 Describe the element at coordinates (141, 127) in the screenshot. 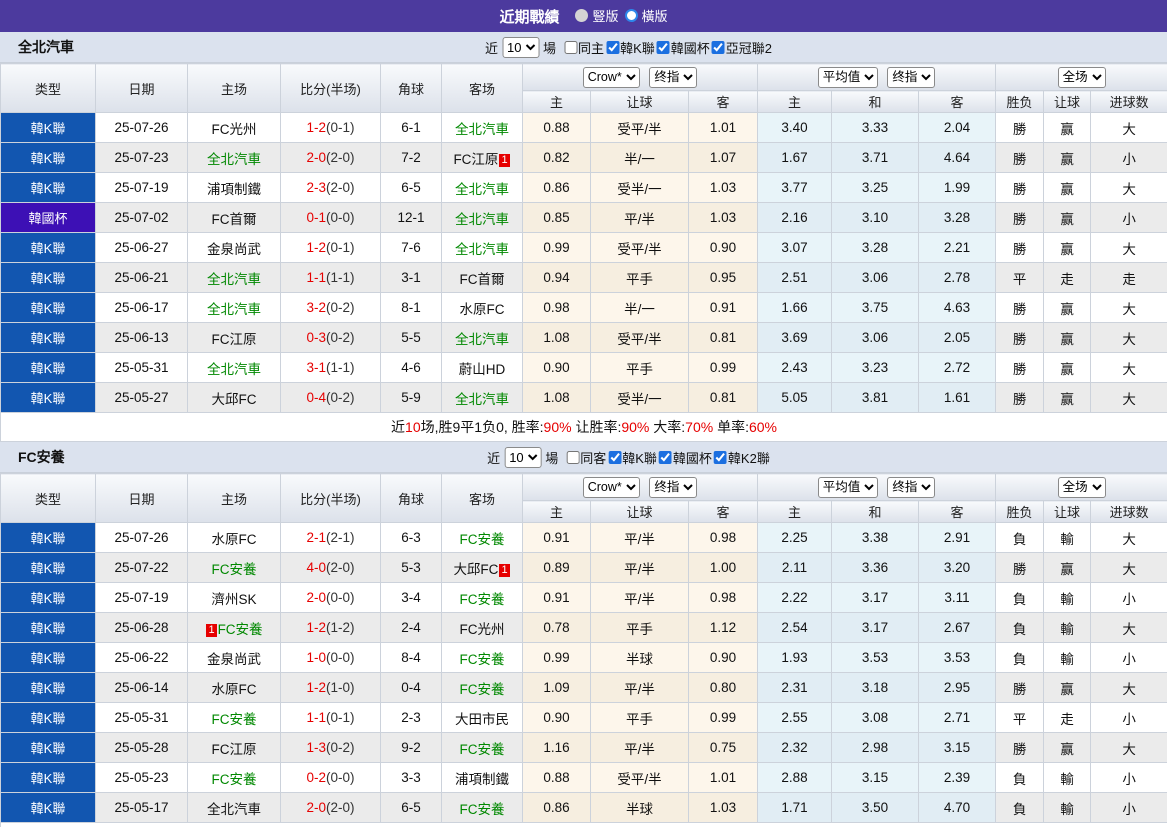

I see `match-date-cell: 25-07-26` at that location.